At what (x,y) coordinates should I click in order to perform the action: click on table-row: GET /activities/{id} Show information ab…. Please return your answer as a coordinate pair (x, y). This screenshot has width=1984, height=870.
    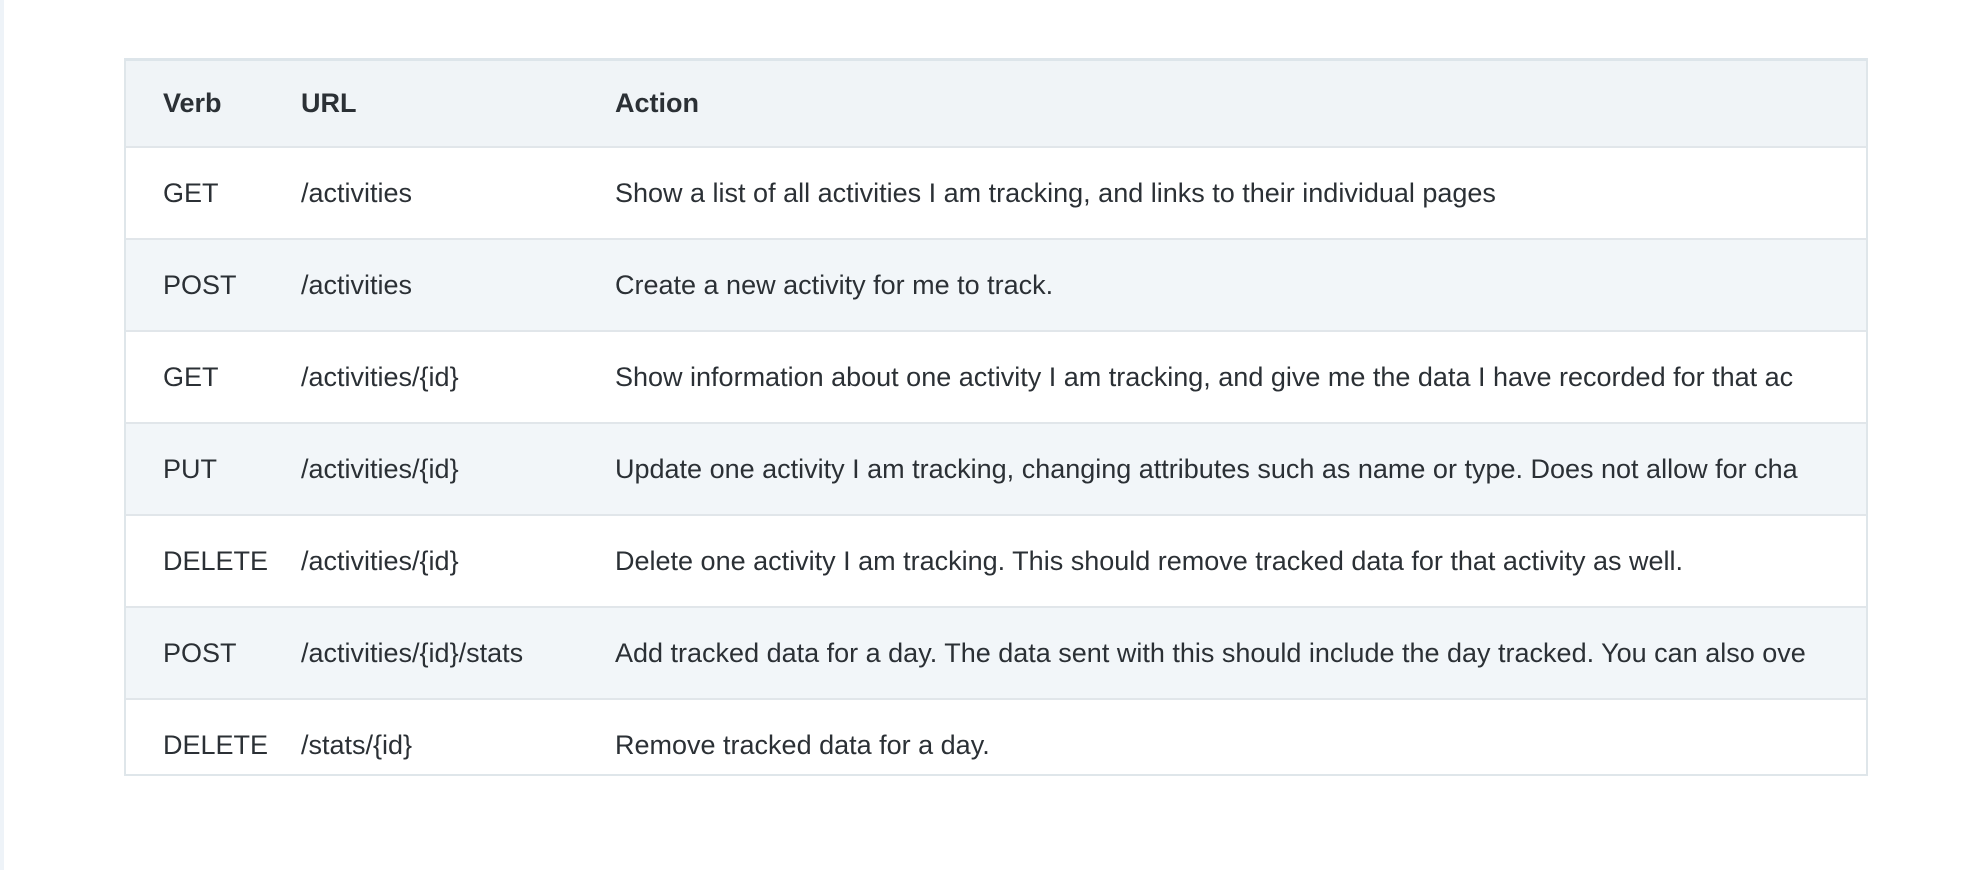
    Looking at the image, I should click on (996, 376).